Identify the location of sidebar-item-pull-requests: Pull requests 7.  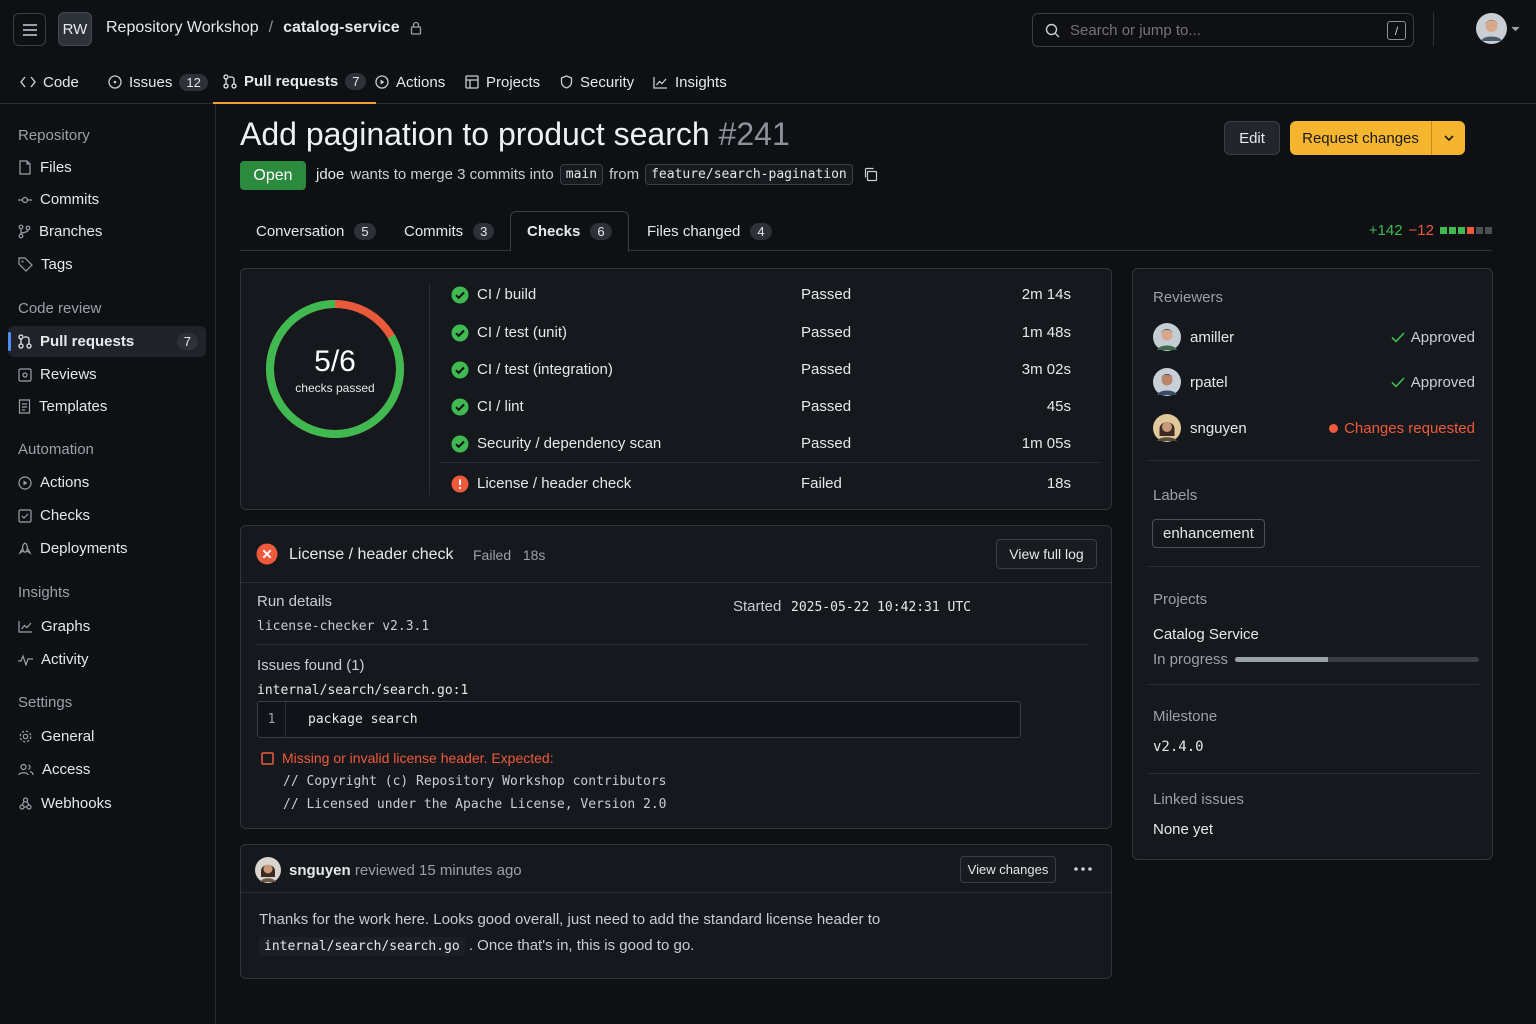
(107, 341).